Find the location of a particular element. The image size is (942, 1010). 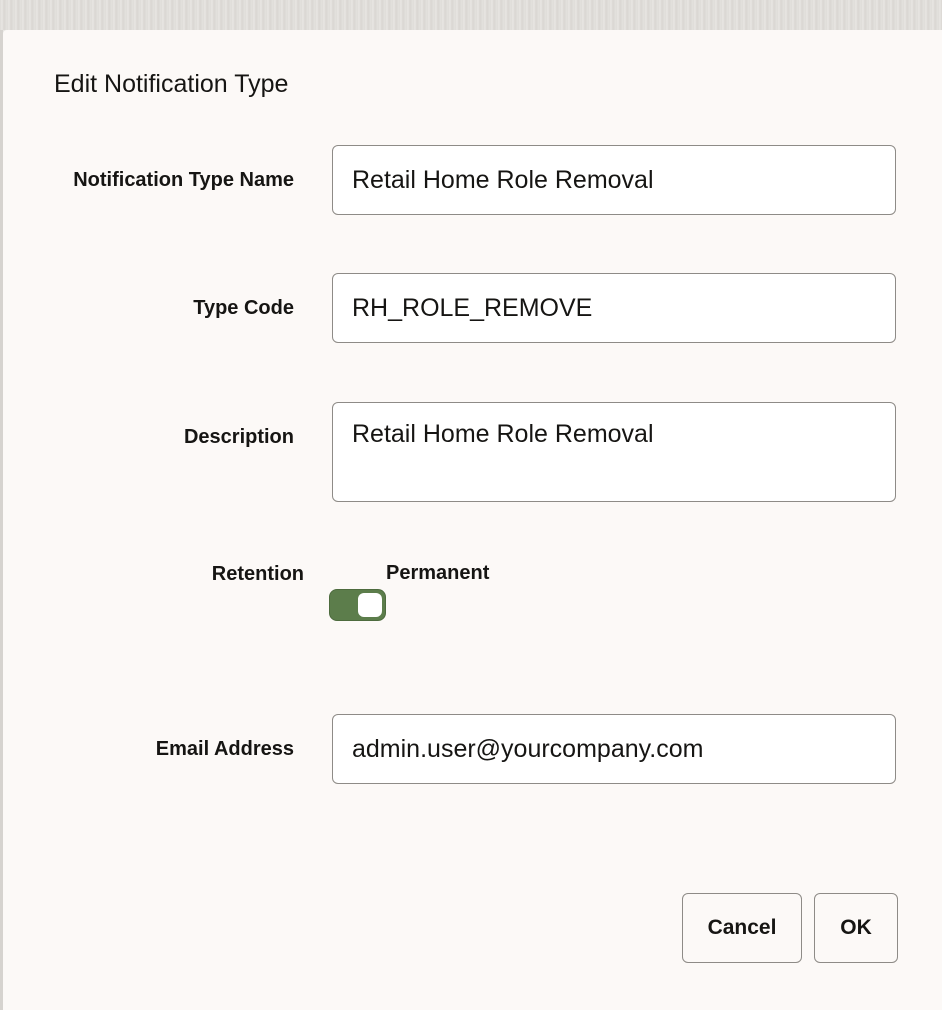

email-address-input is located at coordinates (614, 749).